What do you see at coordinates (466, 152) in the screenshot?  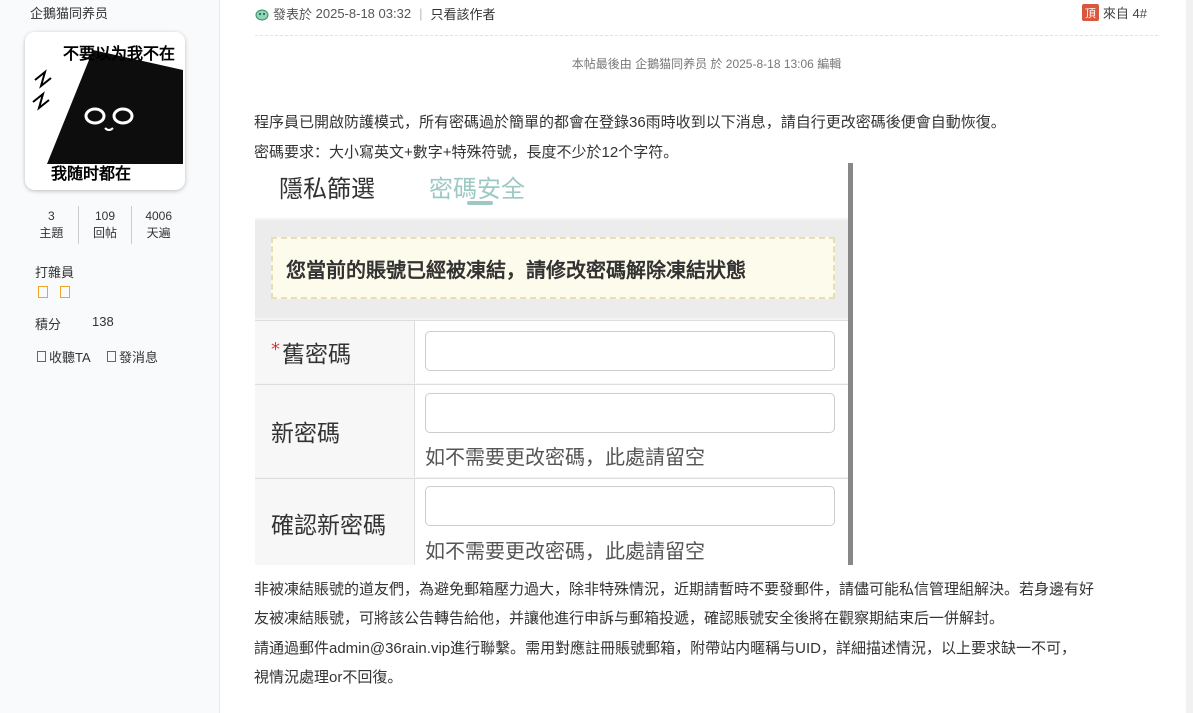 I see `post-paragraph: 密碼要求：大小寫英文+數字+特殊符號，長度不少於12个字符。` at bounding box center [466, 152].